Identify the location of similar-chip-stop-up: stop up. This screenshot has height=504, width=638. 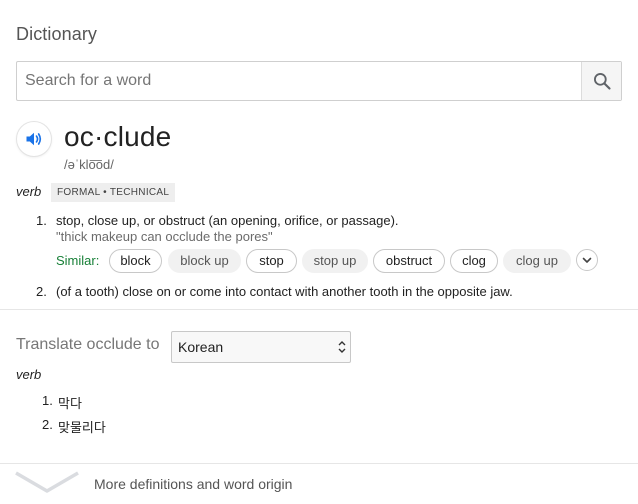
(335, 261).